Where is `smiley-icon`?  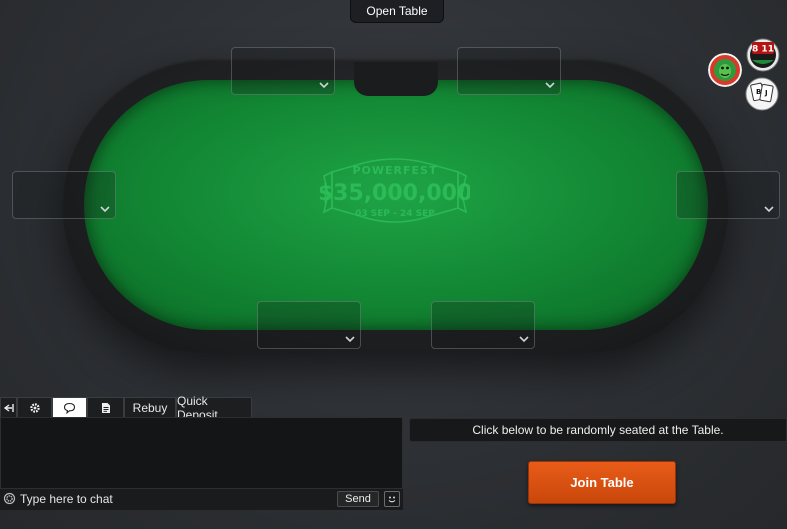
smiley-icon is located at coordinates (392, 499).